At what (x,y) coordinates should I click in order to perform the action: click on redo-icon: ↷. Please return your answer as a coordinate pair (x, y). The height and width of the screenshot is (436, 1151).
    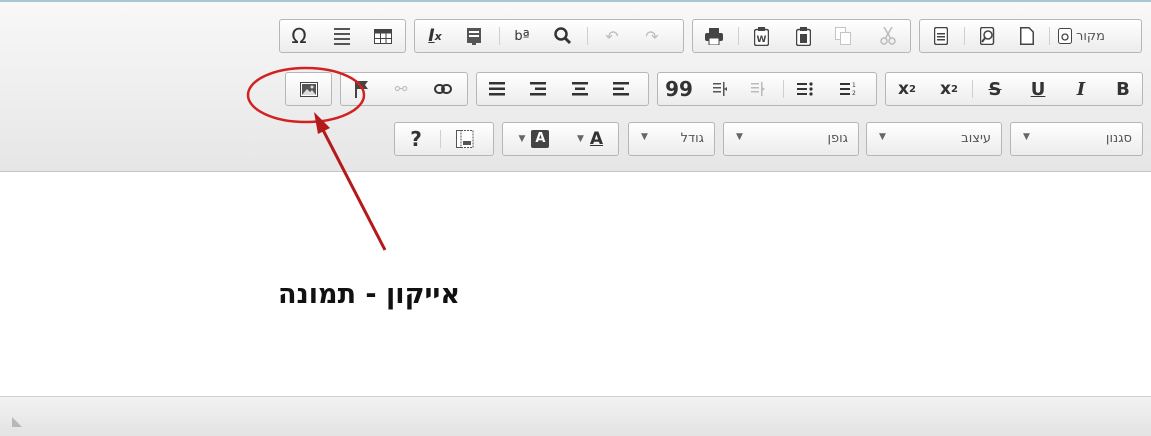
    Looking at the image, I should click on (652, 36).